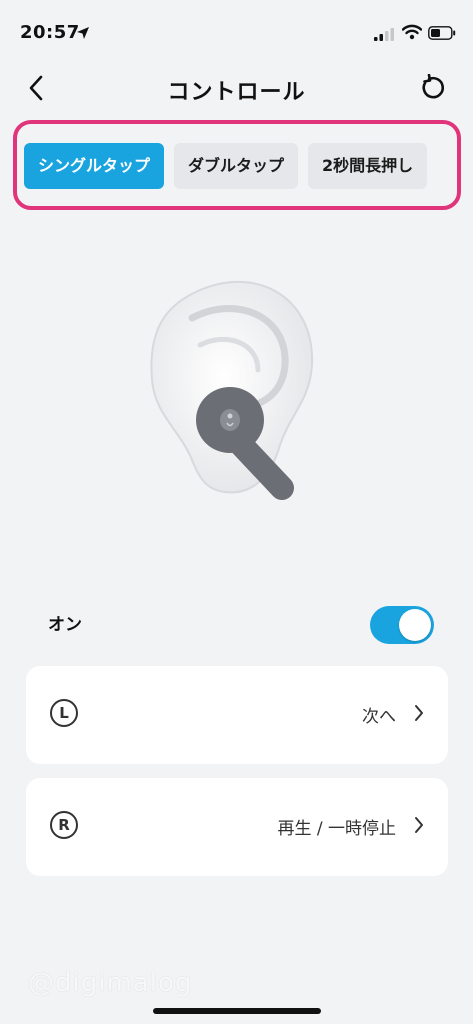 Image resolution: width=473 pixels, height=1024 pixels. I want to click on reset-button, so click(432, 90).